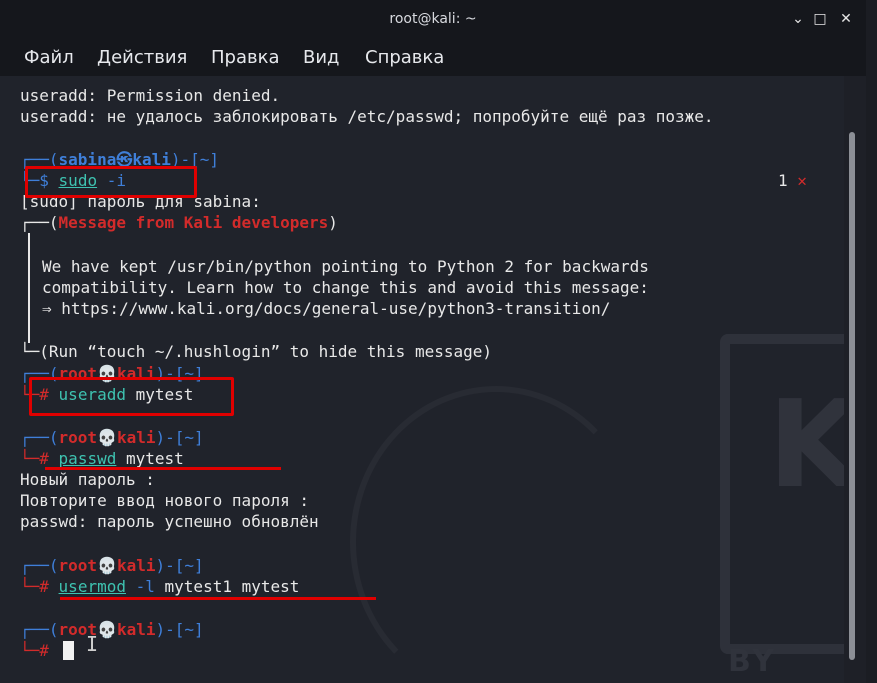 This screenshot has width=877, height=683. I want to click on command-line: └─#, so click(34, 651).